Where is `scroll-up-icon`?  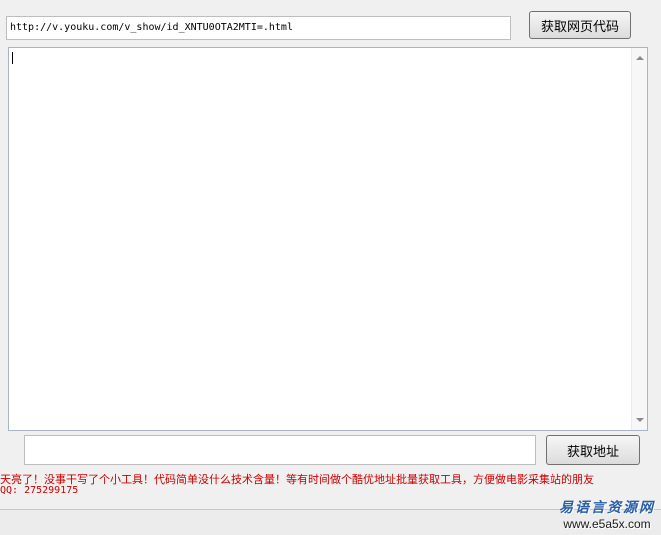
scroll-up-icon is located at coordinates (640, 58).